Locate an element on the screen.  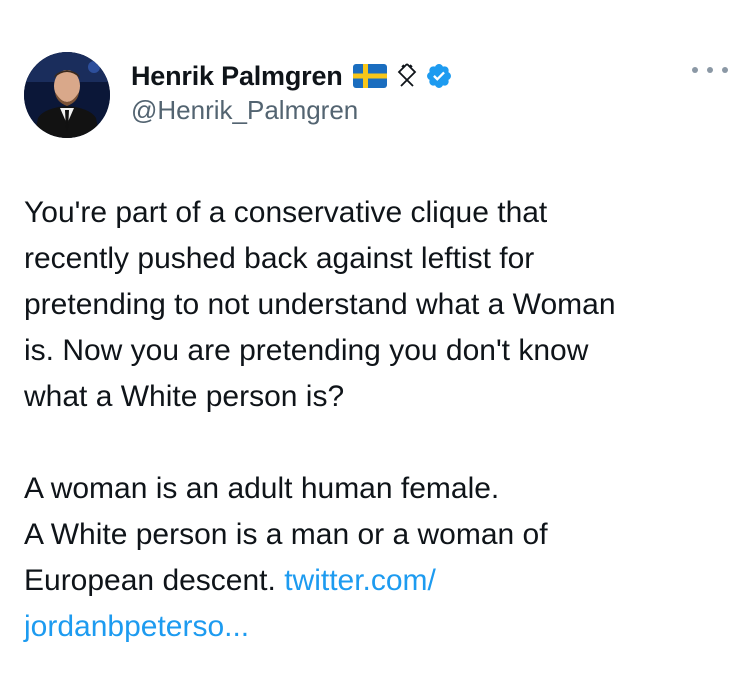
tweet-line-text: European descent. is located at coordinates (154, 580).